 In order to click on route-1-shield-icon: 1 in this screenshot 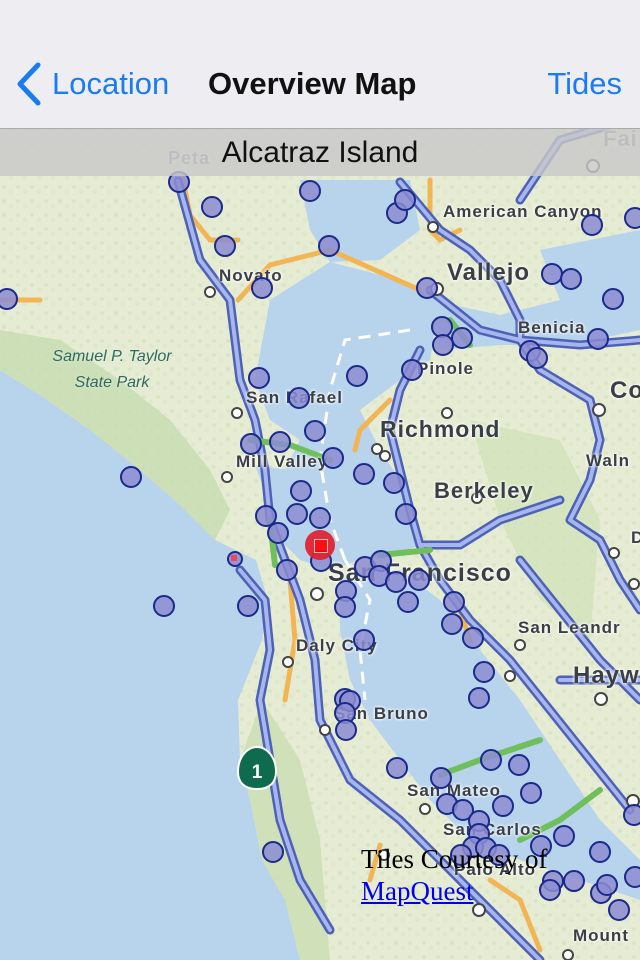, I will do `click(257, 768)`.